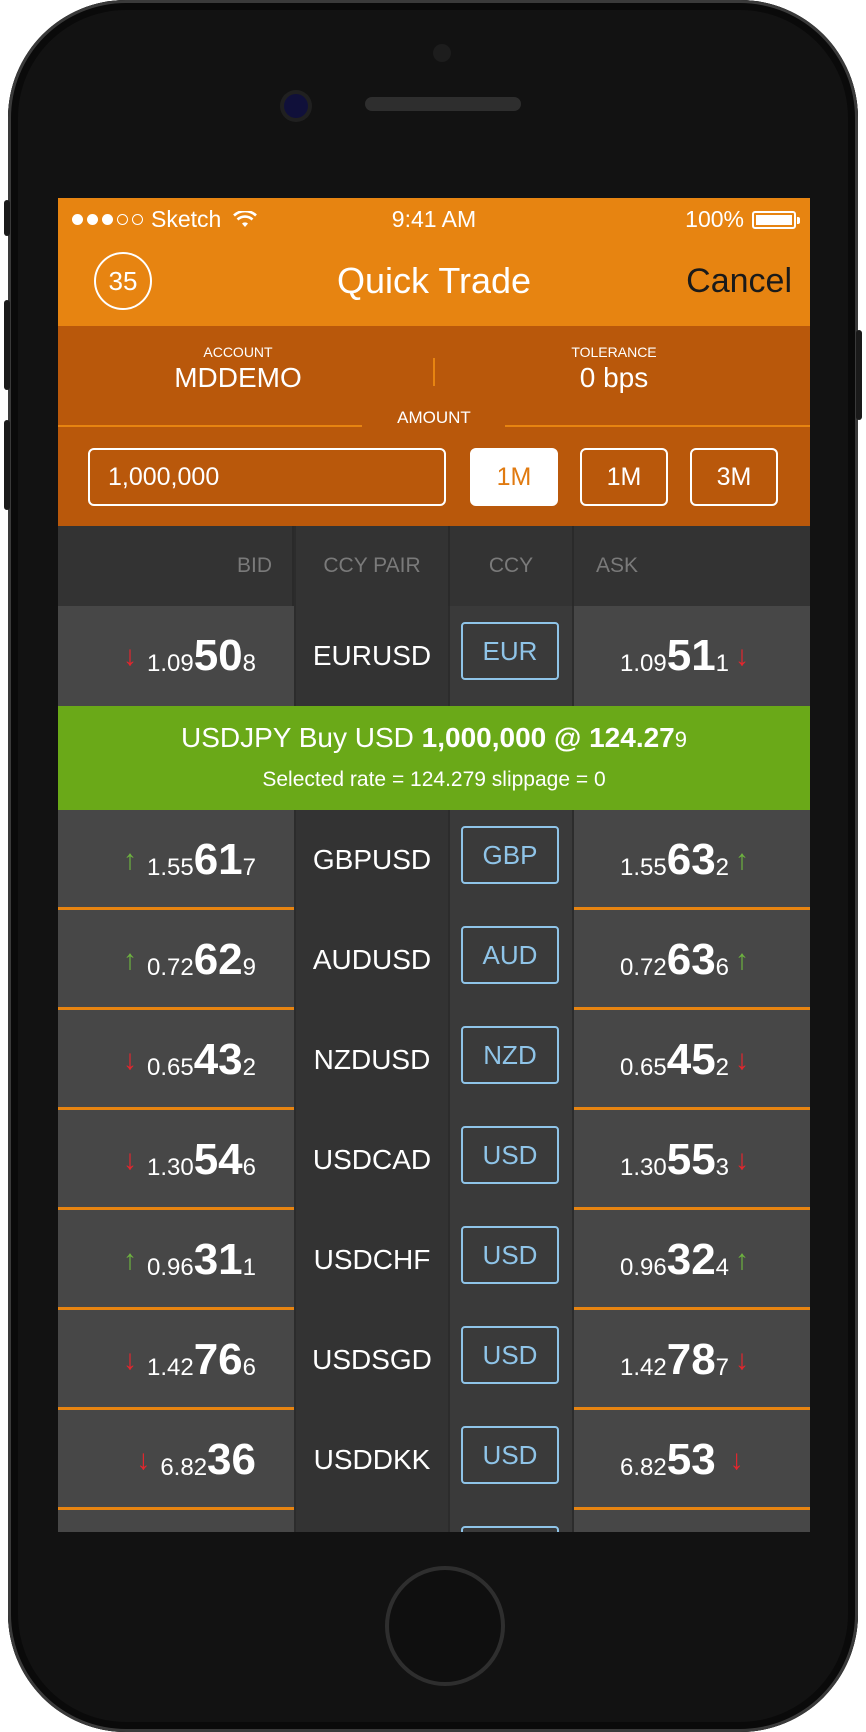 The image size is (866, 1732). What do you see at coordinates (510, 1055) in the screenshot?
I see `ccy-toggle-button: NZD` at bounding box center [510, 1055].